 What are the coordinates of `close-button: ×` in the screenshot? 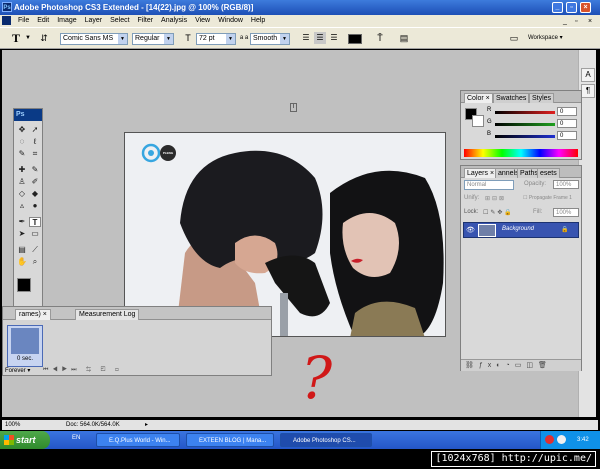 It's located at (585, 7).